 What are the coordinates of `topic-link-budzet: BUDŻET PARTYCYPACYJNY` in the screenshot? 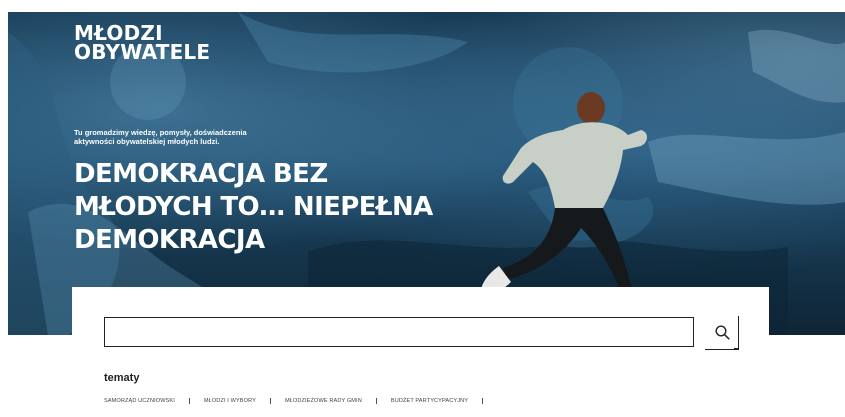 It's located at (429, 401).